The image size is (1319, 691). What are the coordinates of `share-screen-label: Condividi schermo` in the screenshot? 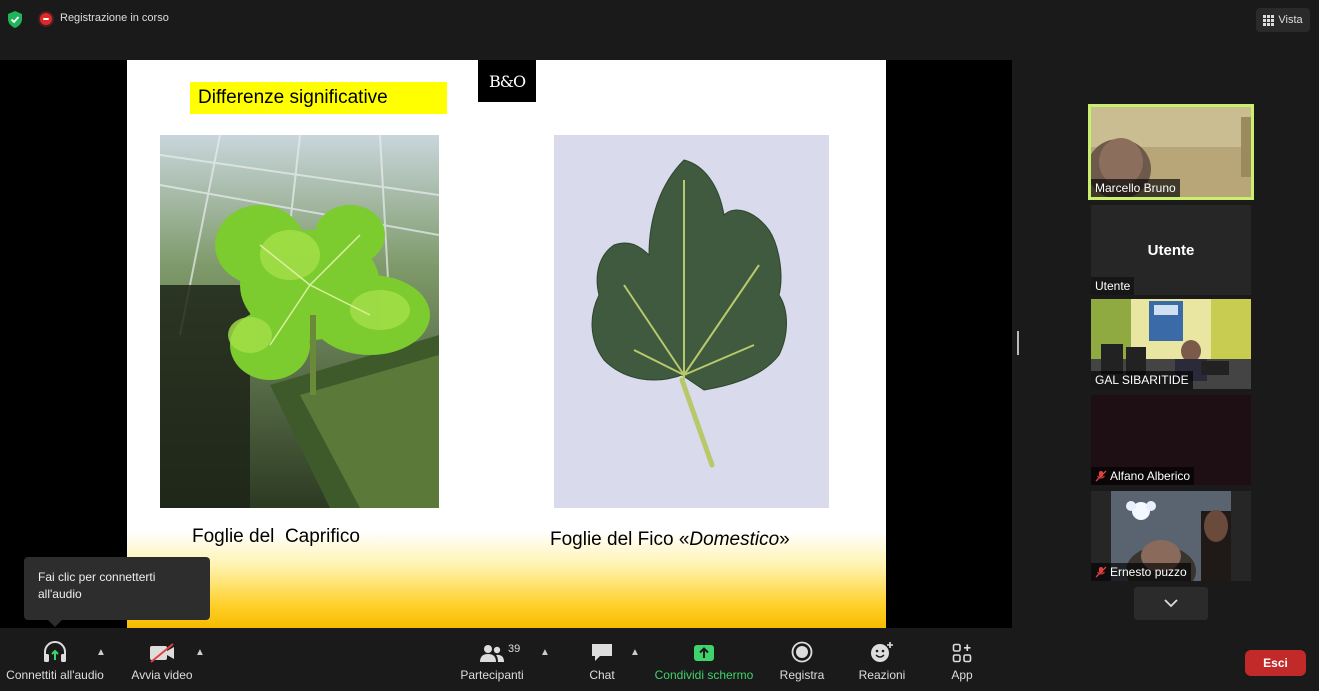 It's located at (704, 675).